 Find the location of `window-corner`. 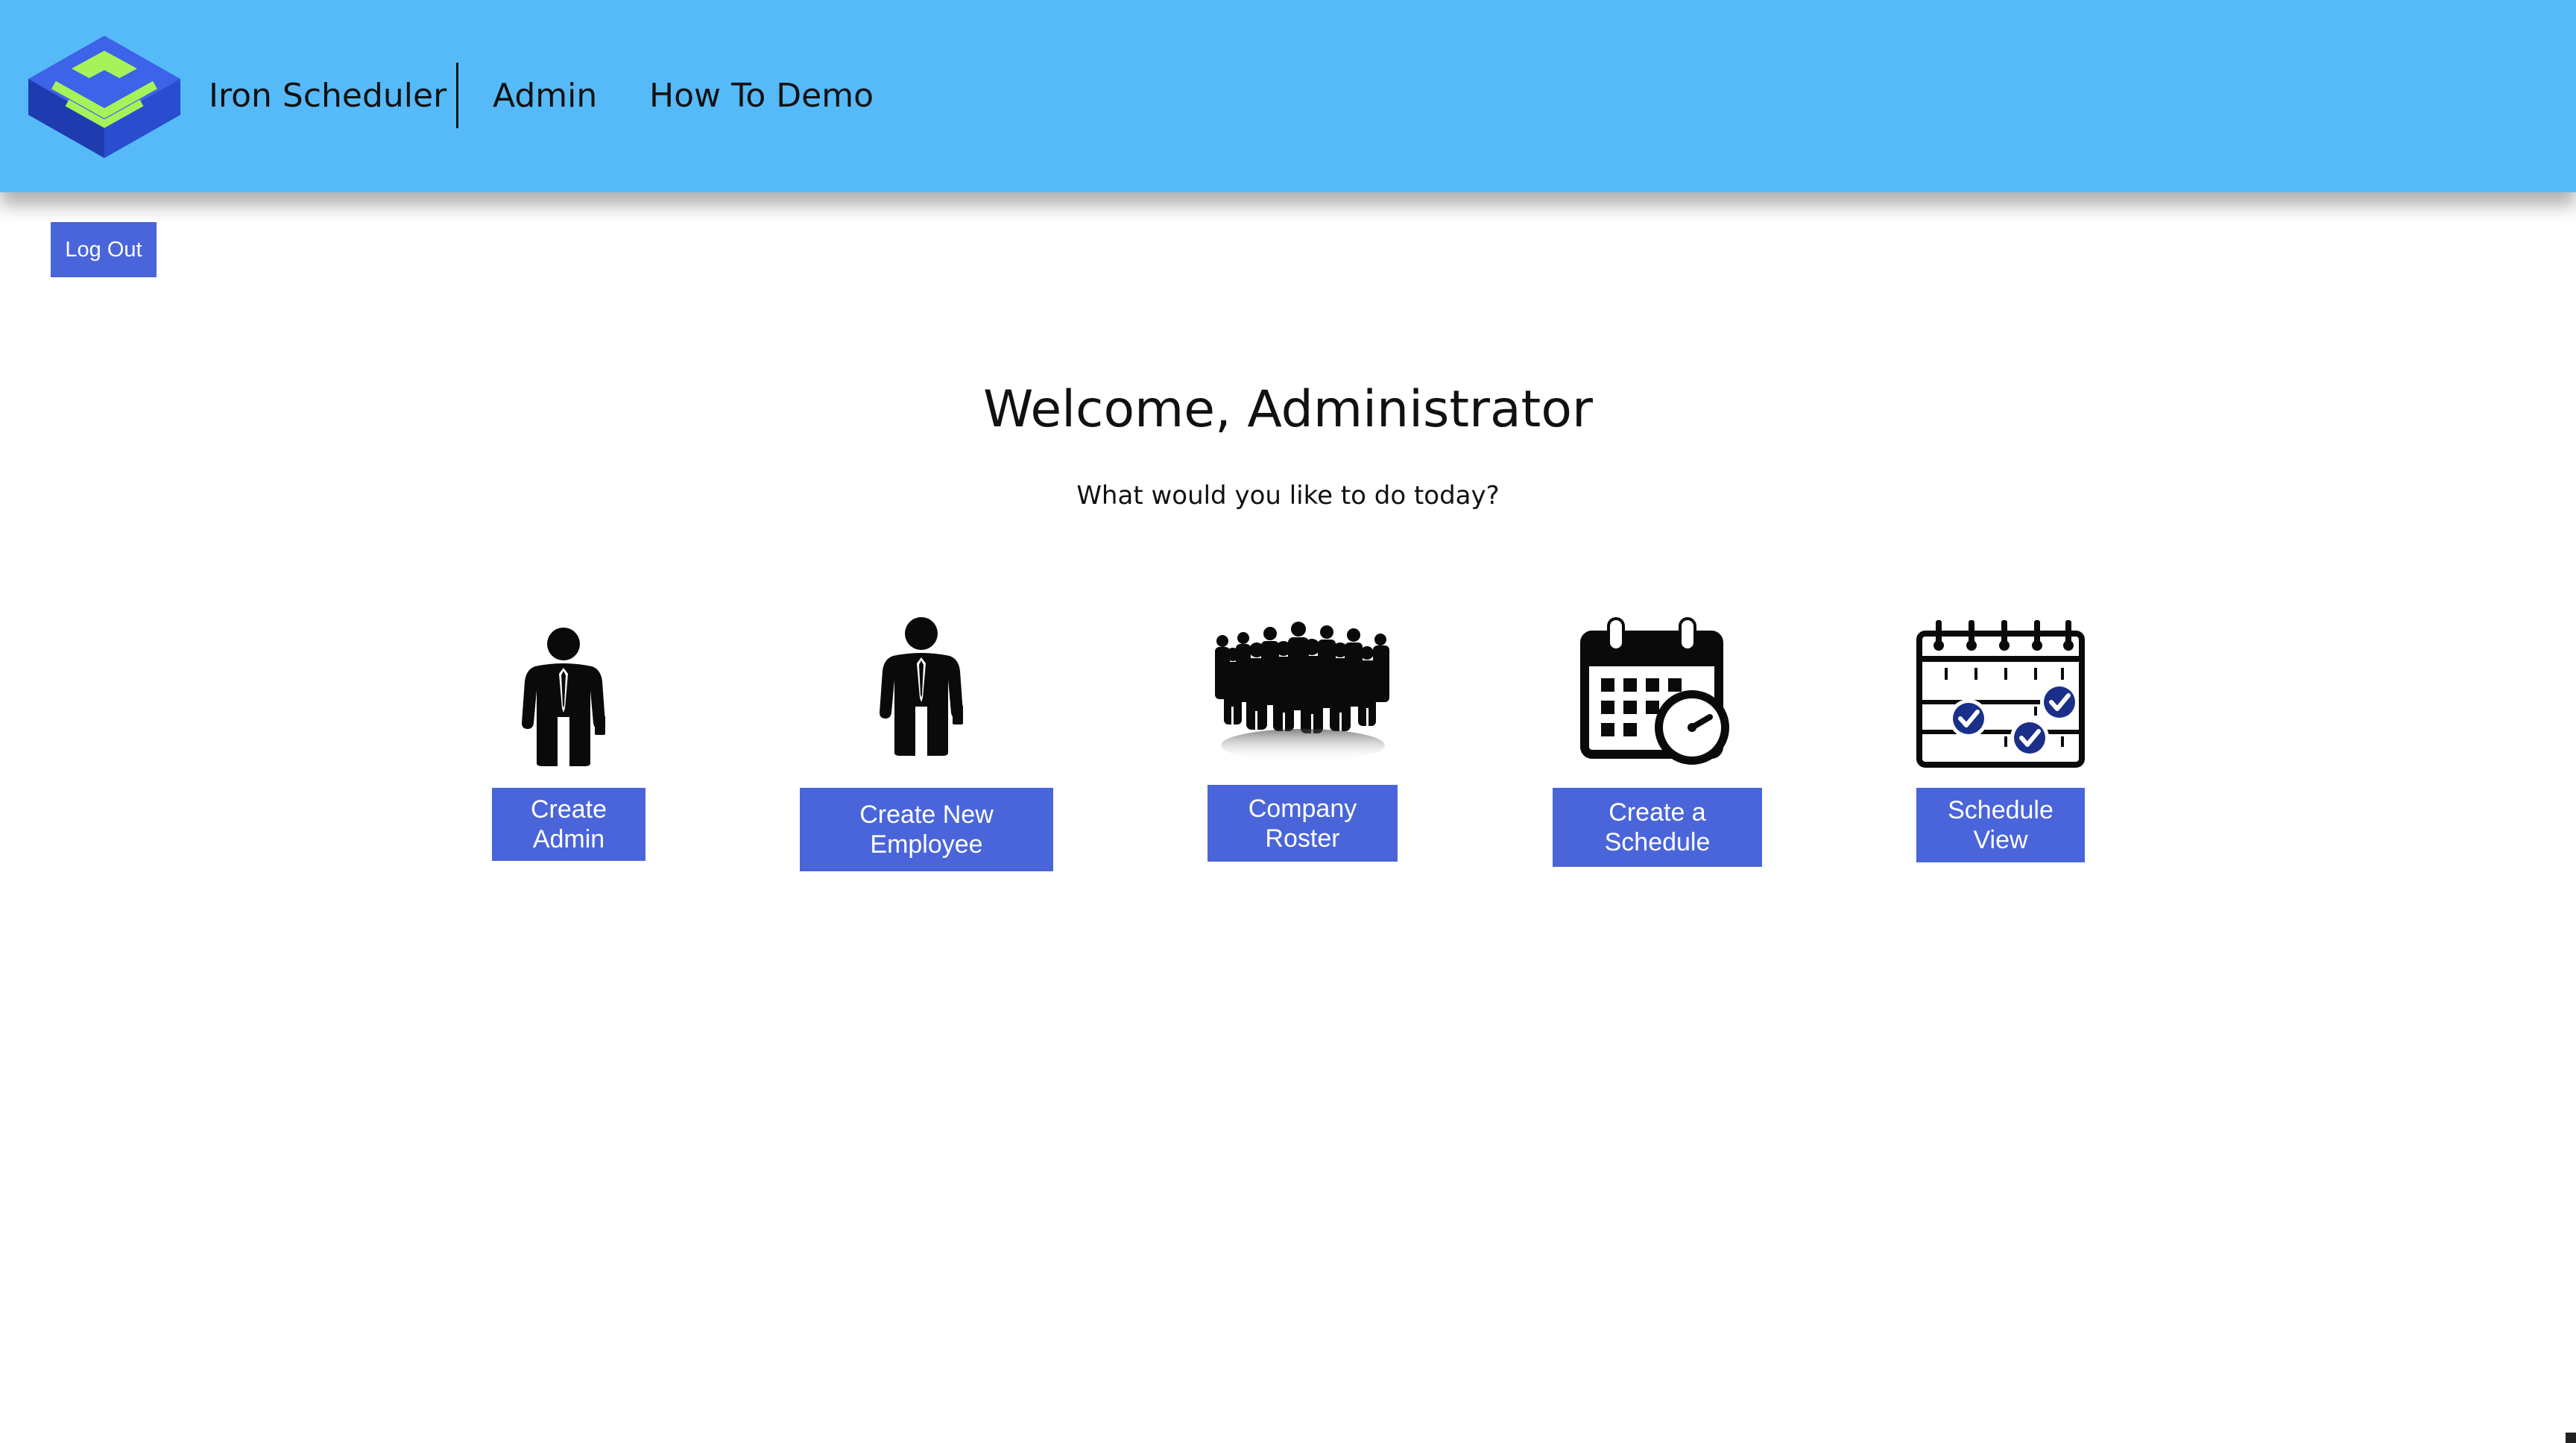

window-corner is located at coordinates (2571, 1438).